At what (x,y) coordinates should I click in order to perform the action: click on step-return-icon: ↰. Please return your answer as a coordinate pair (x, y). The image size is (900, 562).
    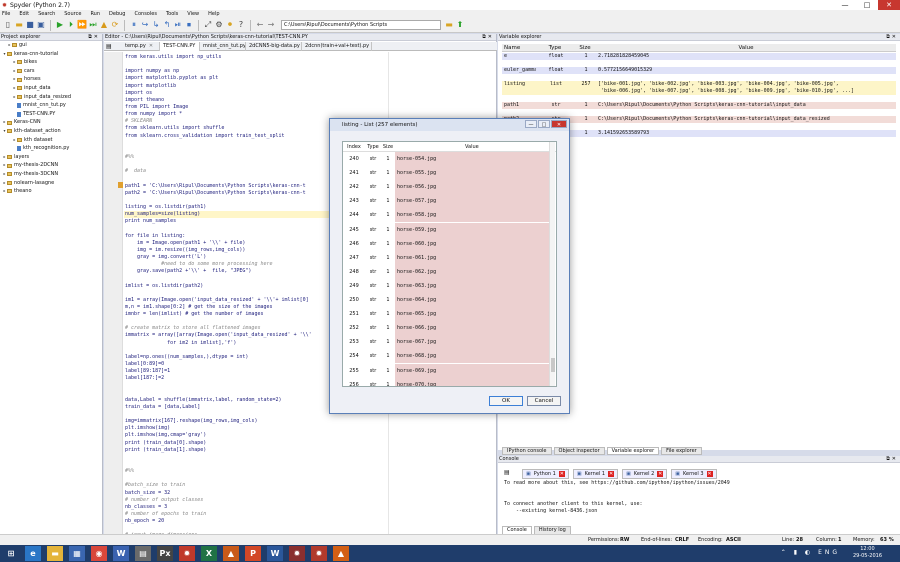
    Looking at the image, I should click on (167, 25).